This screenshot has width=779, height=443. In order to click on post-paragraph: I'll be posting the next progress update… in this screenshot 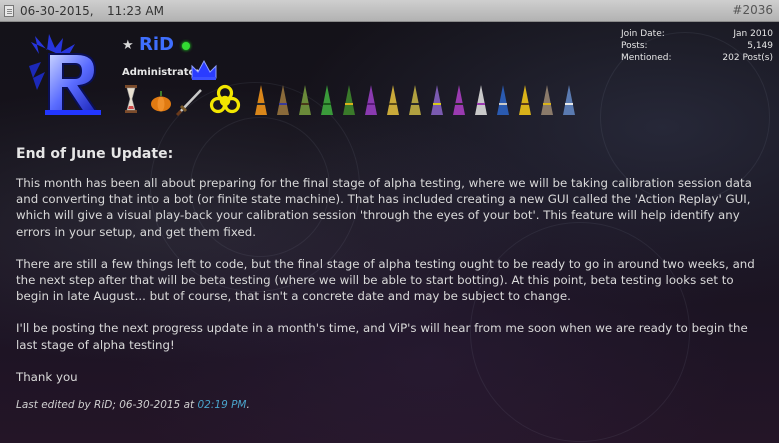, I will do `click(382, 336)`.